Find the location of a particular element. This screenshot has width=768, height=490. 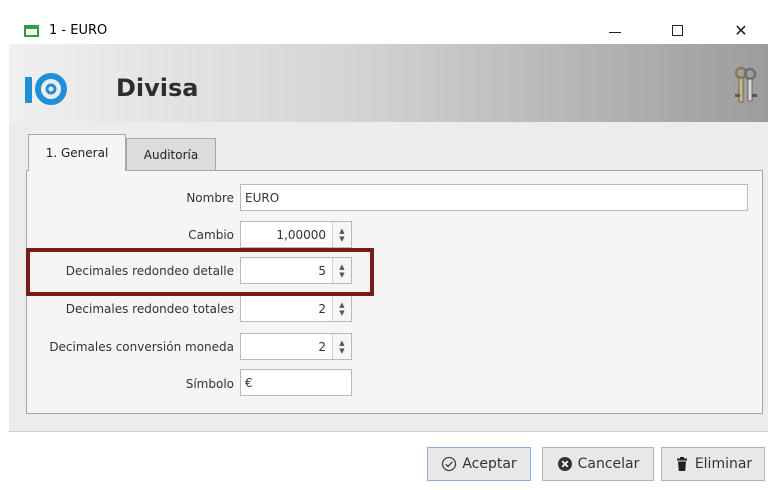

delete-button: Eliminar is located at coordinates (713, 464).